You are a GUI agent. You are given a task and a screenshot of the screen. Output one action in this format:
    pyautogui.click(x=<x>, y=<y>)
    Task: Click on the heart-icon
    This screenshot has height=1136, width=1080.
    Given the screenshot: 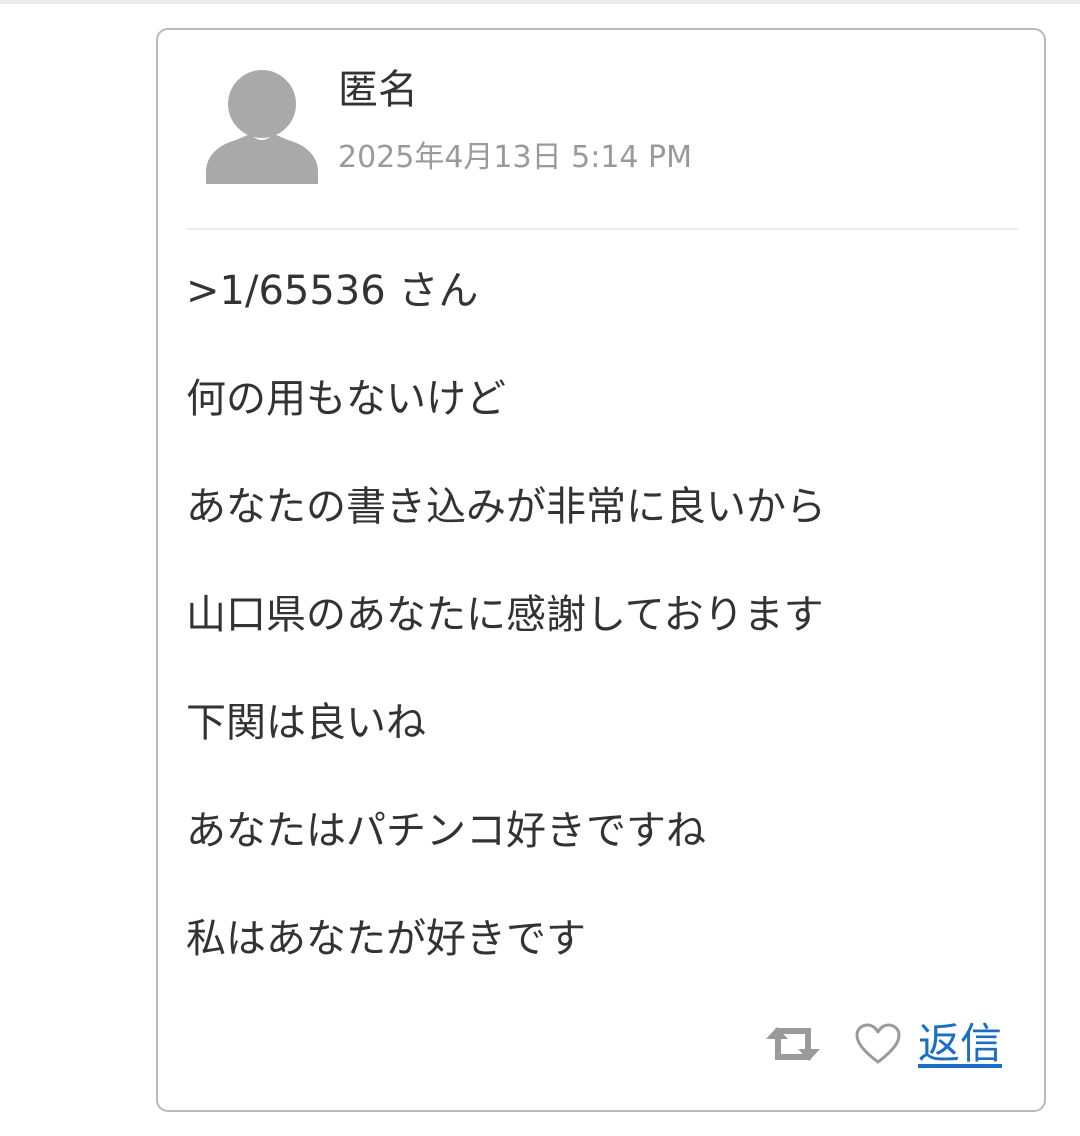 What is the action you would take?
    pyautogui.click(x=878, y=1044)
    